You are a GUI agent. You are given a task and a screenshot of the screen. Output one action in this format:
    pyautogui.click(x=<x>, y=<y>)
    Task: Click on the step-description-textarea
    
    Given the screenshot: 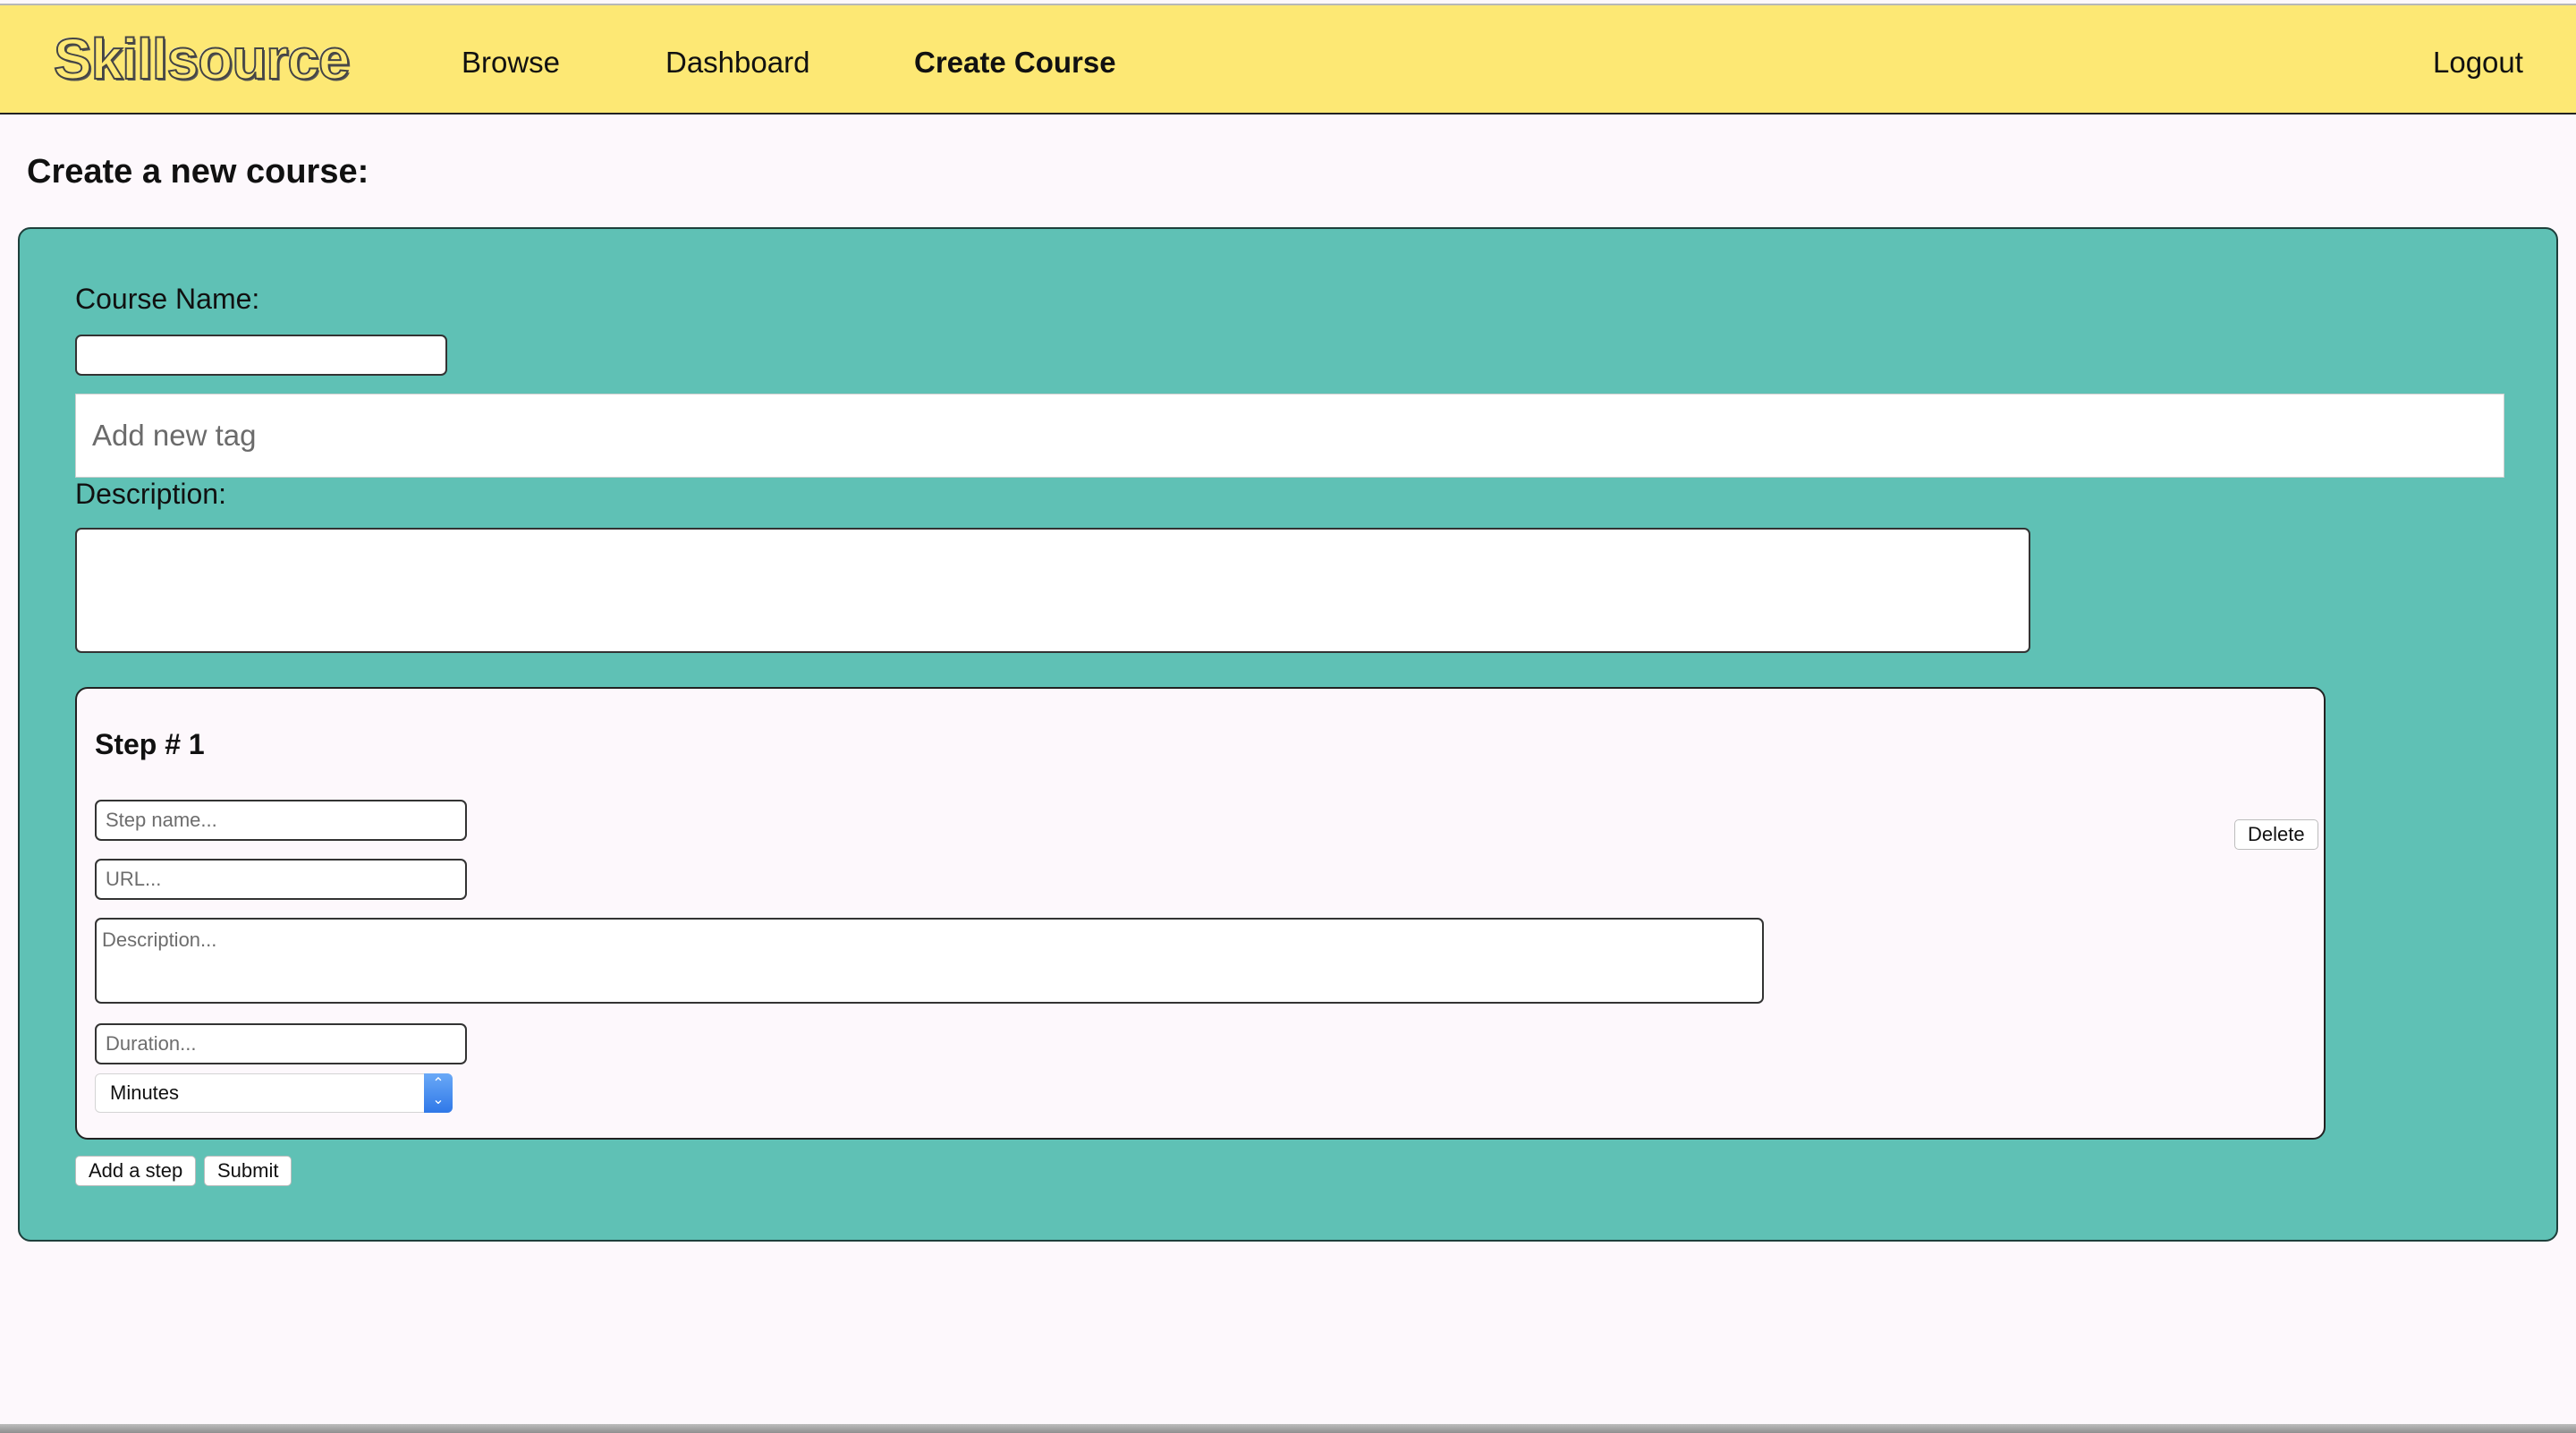 What is the action you would take?
    pyautogui.click(x=929, y=961)
    